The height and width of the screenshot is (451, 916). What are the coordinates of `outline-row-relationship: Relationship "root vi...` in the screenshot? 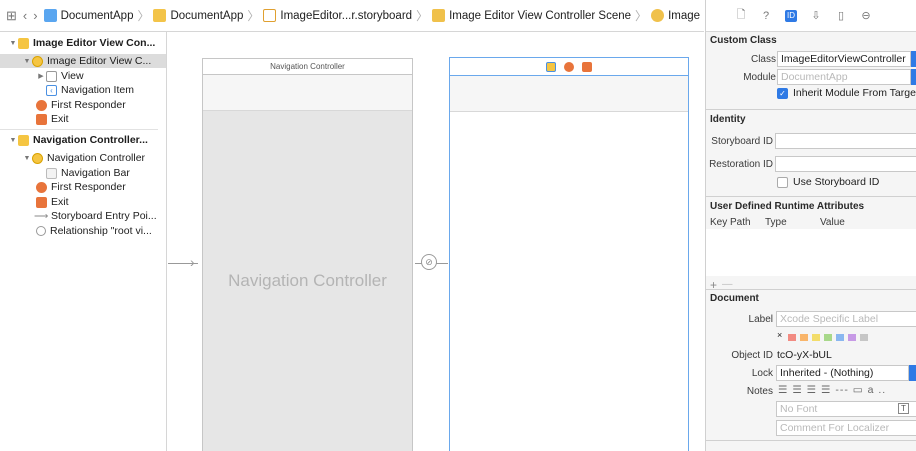 It's located at (94, 231).